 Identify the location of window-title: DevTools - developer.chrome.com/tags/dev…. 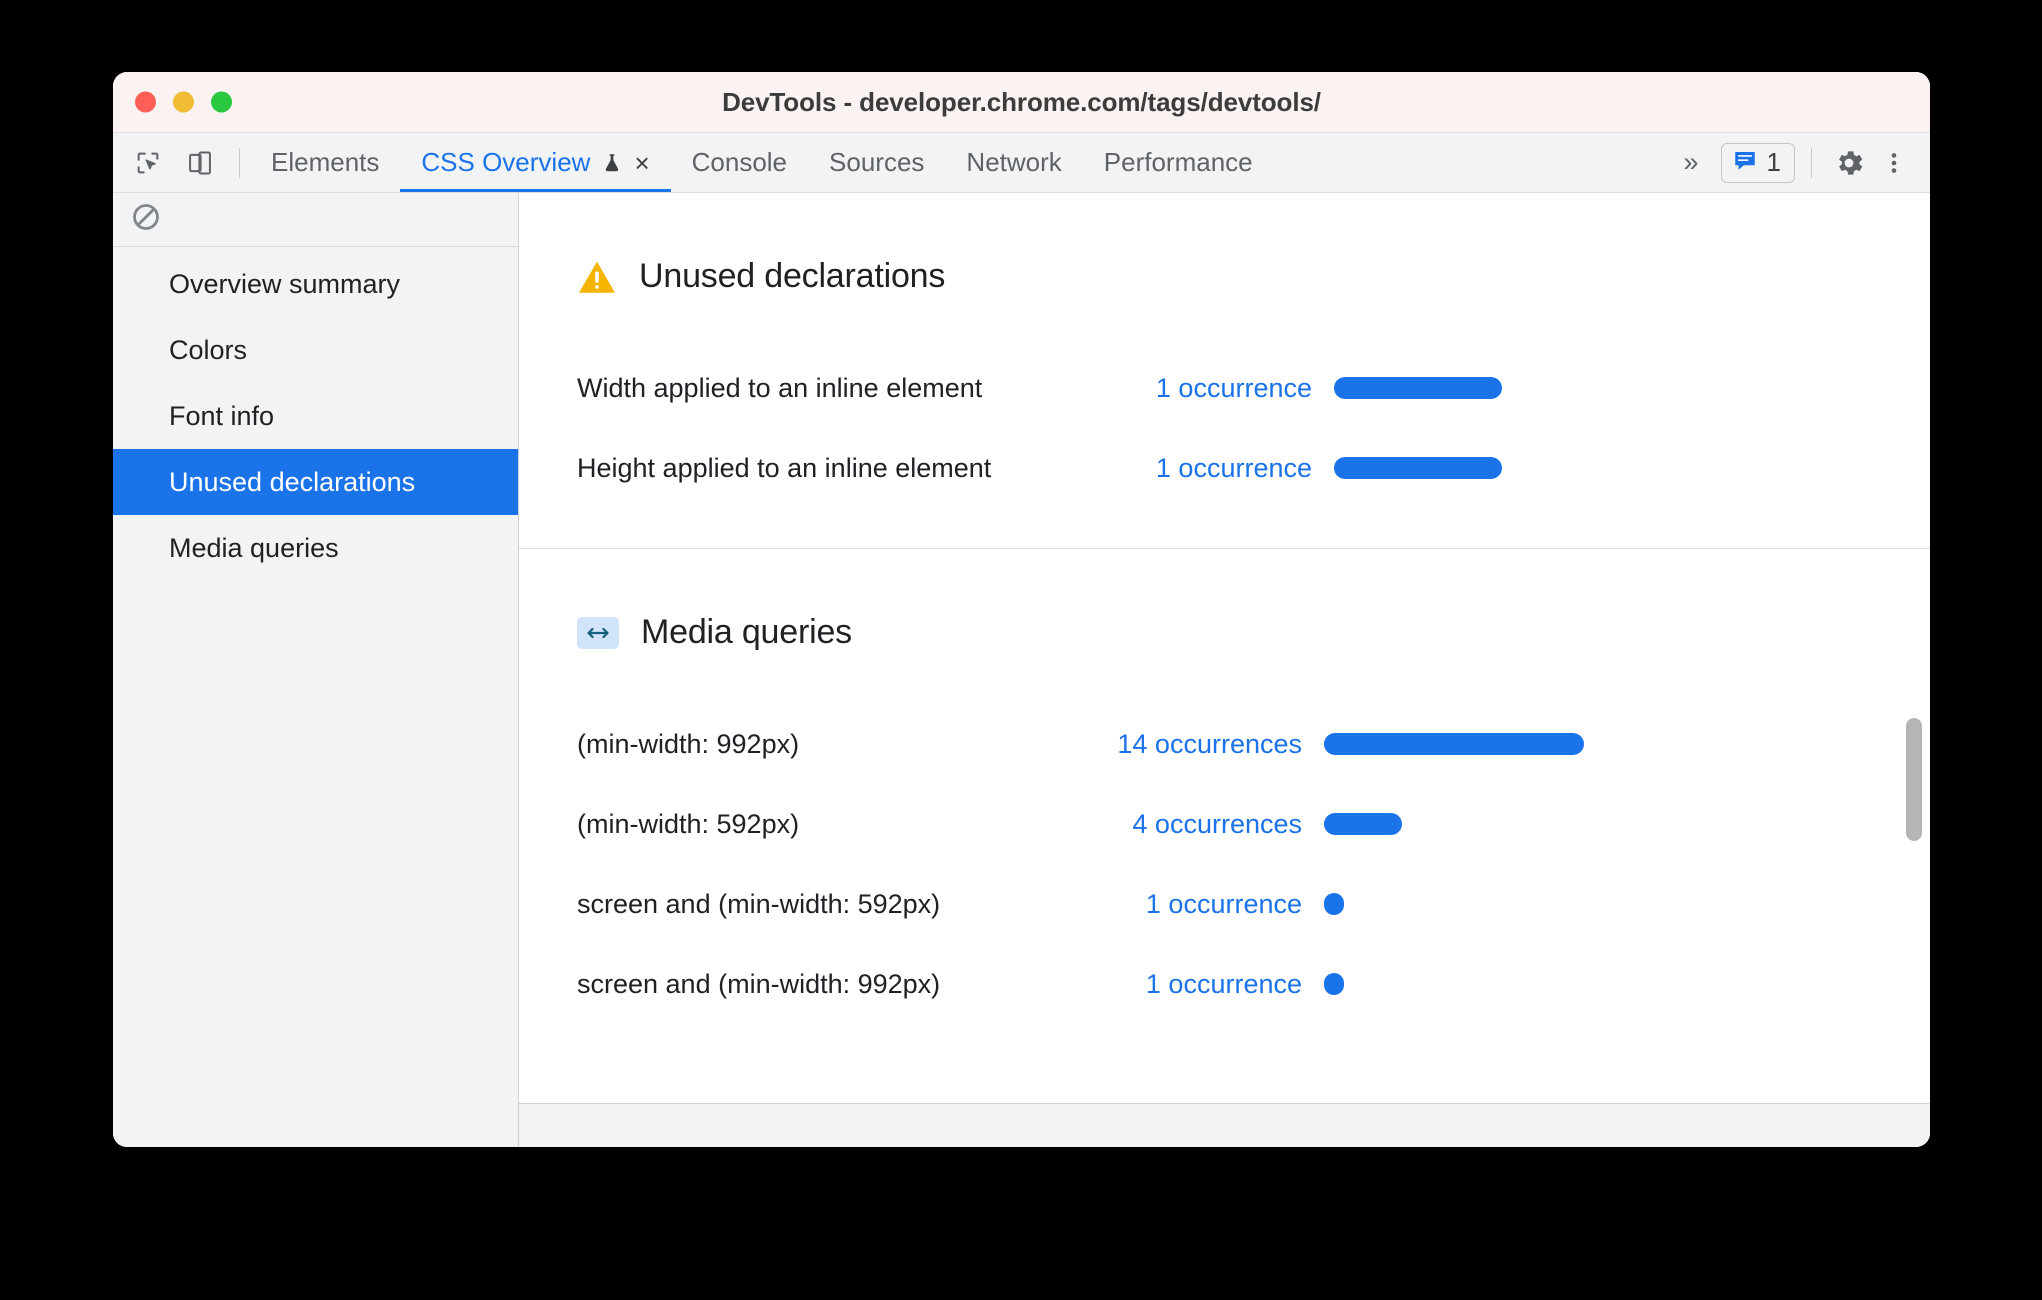
(1021, 101).